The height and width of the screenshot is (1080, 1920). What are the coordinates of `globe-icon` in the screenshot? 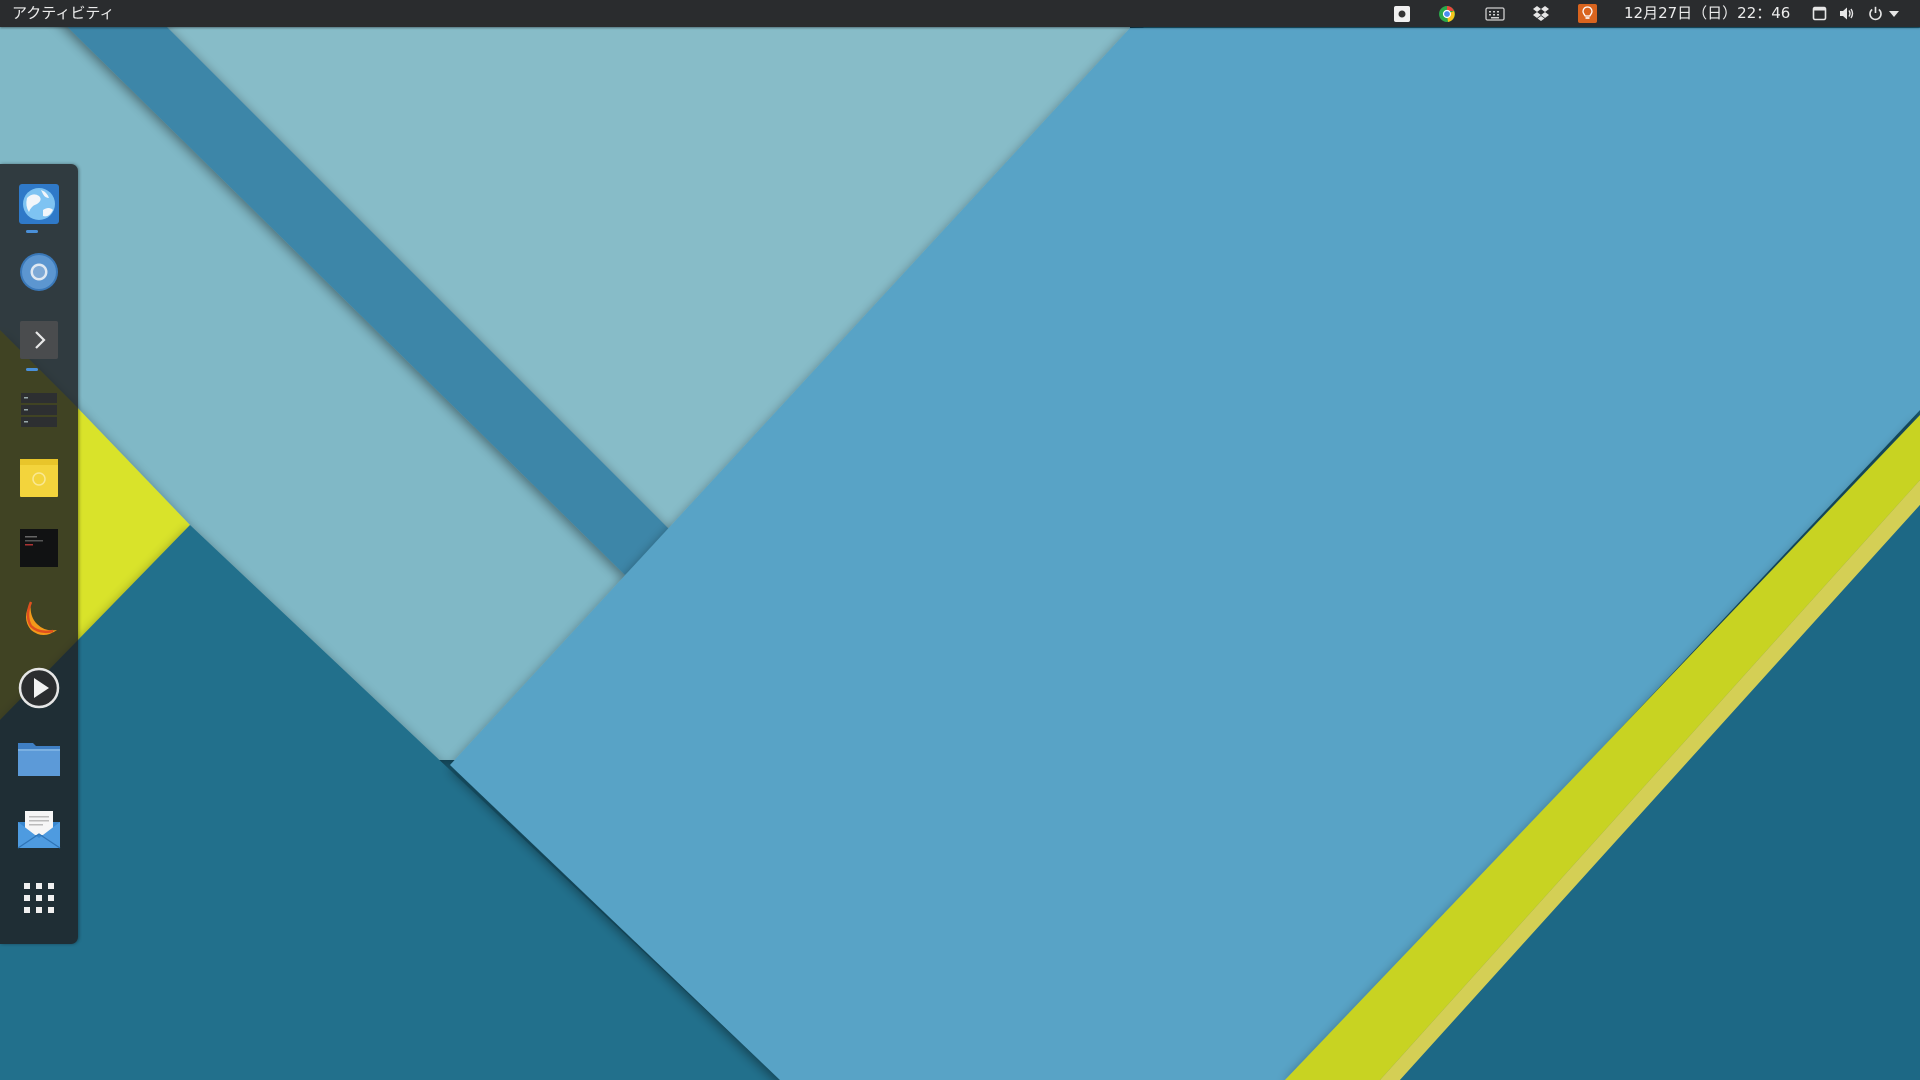 It's located at (39, 204).